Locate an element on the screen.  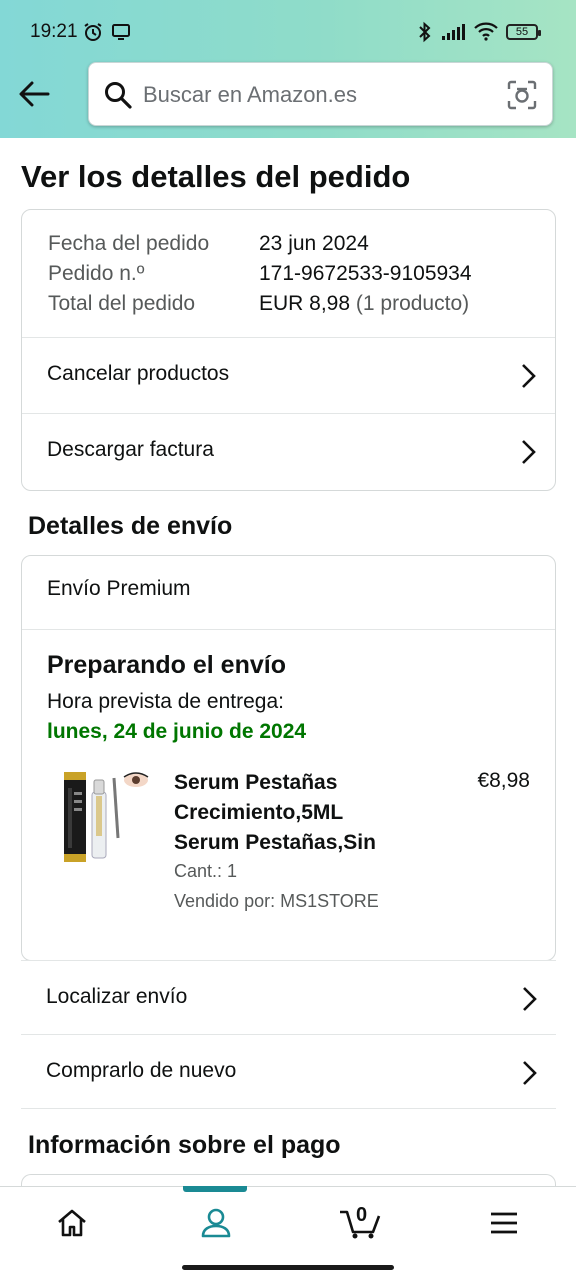
product-title-line: Serum Pestañas is located at coordinates (256, 782).